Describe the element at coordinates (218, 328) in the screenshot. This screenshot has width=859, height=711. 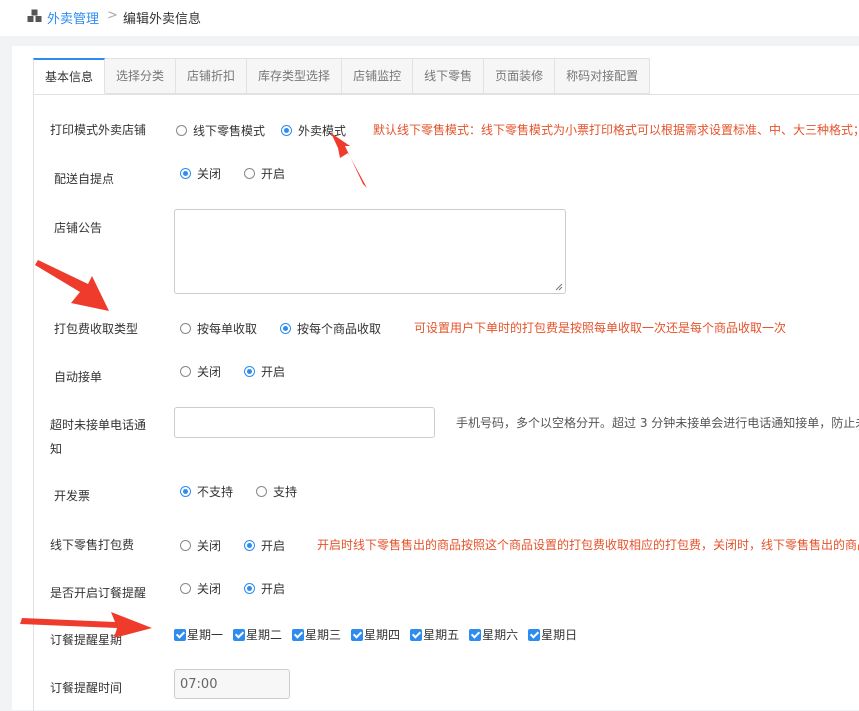
I see `packing-fee-per-order: 按每单收取` at that location.